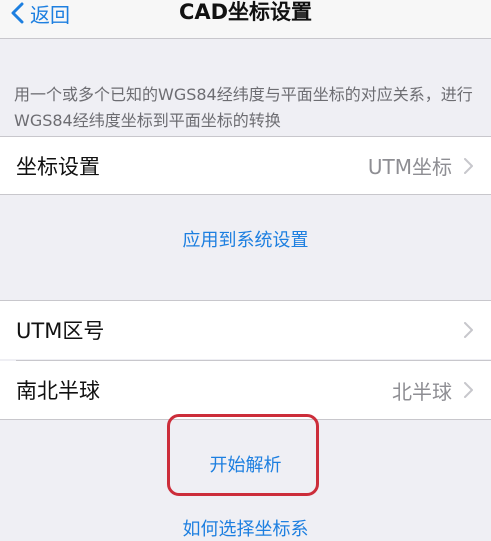  Describe the element at coordinates (245, 12) in the screenshot. I see `page-title: CAD坐标设置` at that location.